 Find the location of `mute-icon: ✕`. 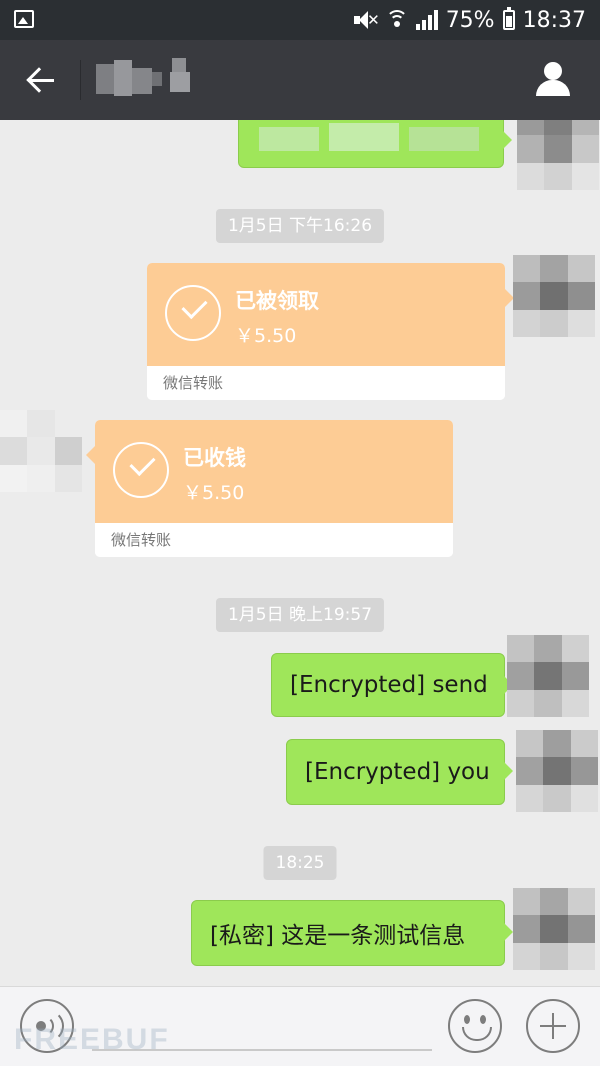

mute-icon: ✕ is located at coordinates (366, 20).